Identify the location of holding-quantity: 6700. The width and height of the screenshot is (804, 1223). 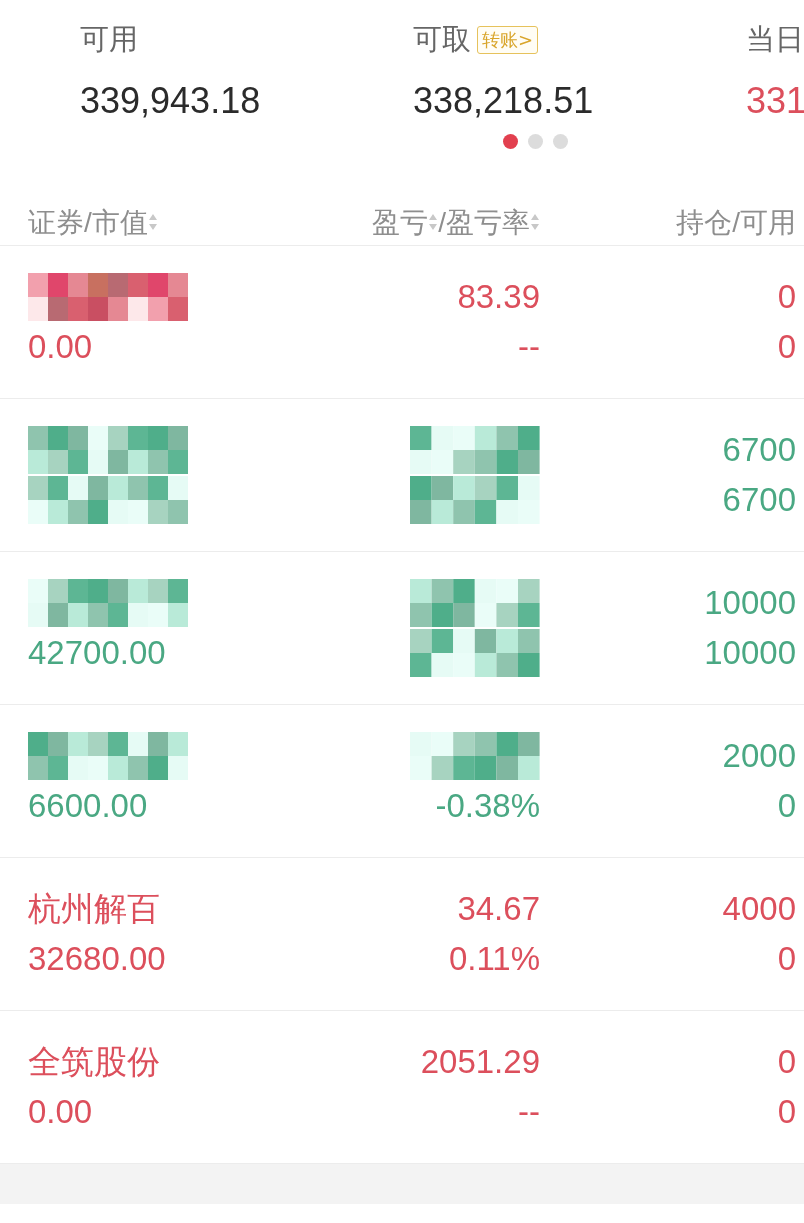
(759, 450).